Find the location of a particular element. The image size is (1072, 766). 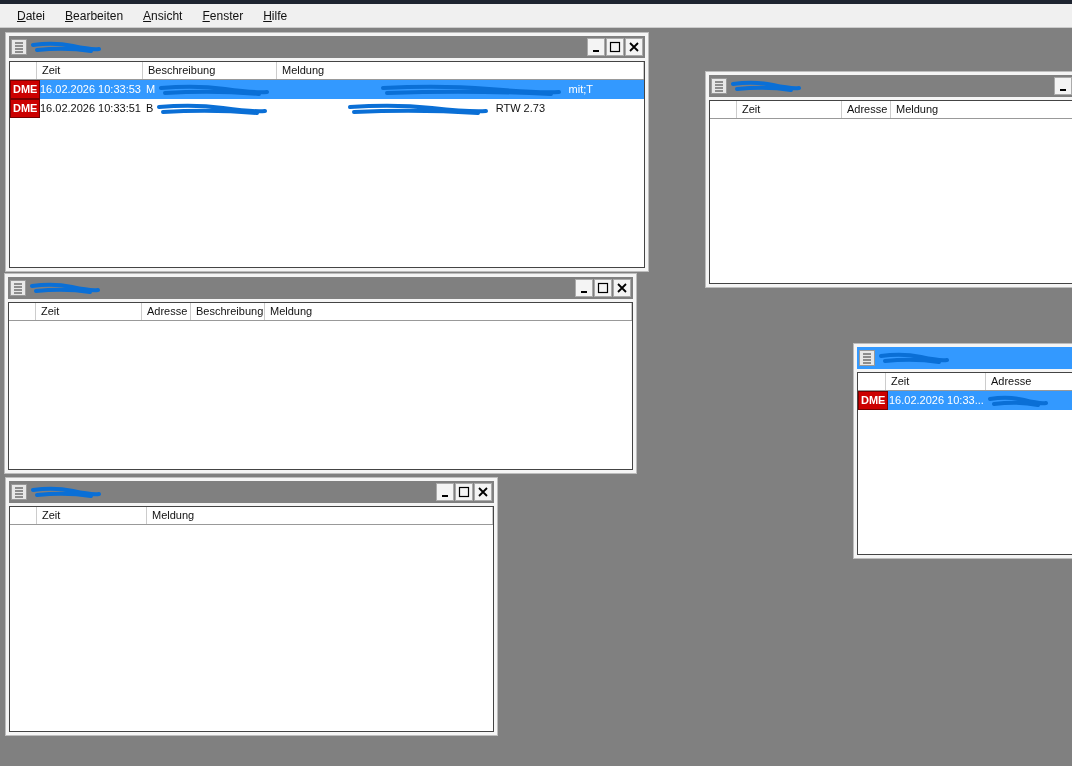

table-cell-text: 16.02.2026 10:33:51 is located at coordinates (90, 109).